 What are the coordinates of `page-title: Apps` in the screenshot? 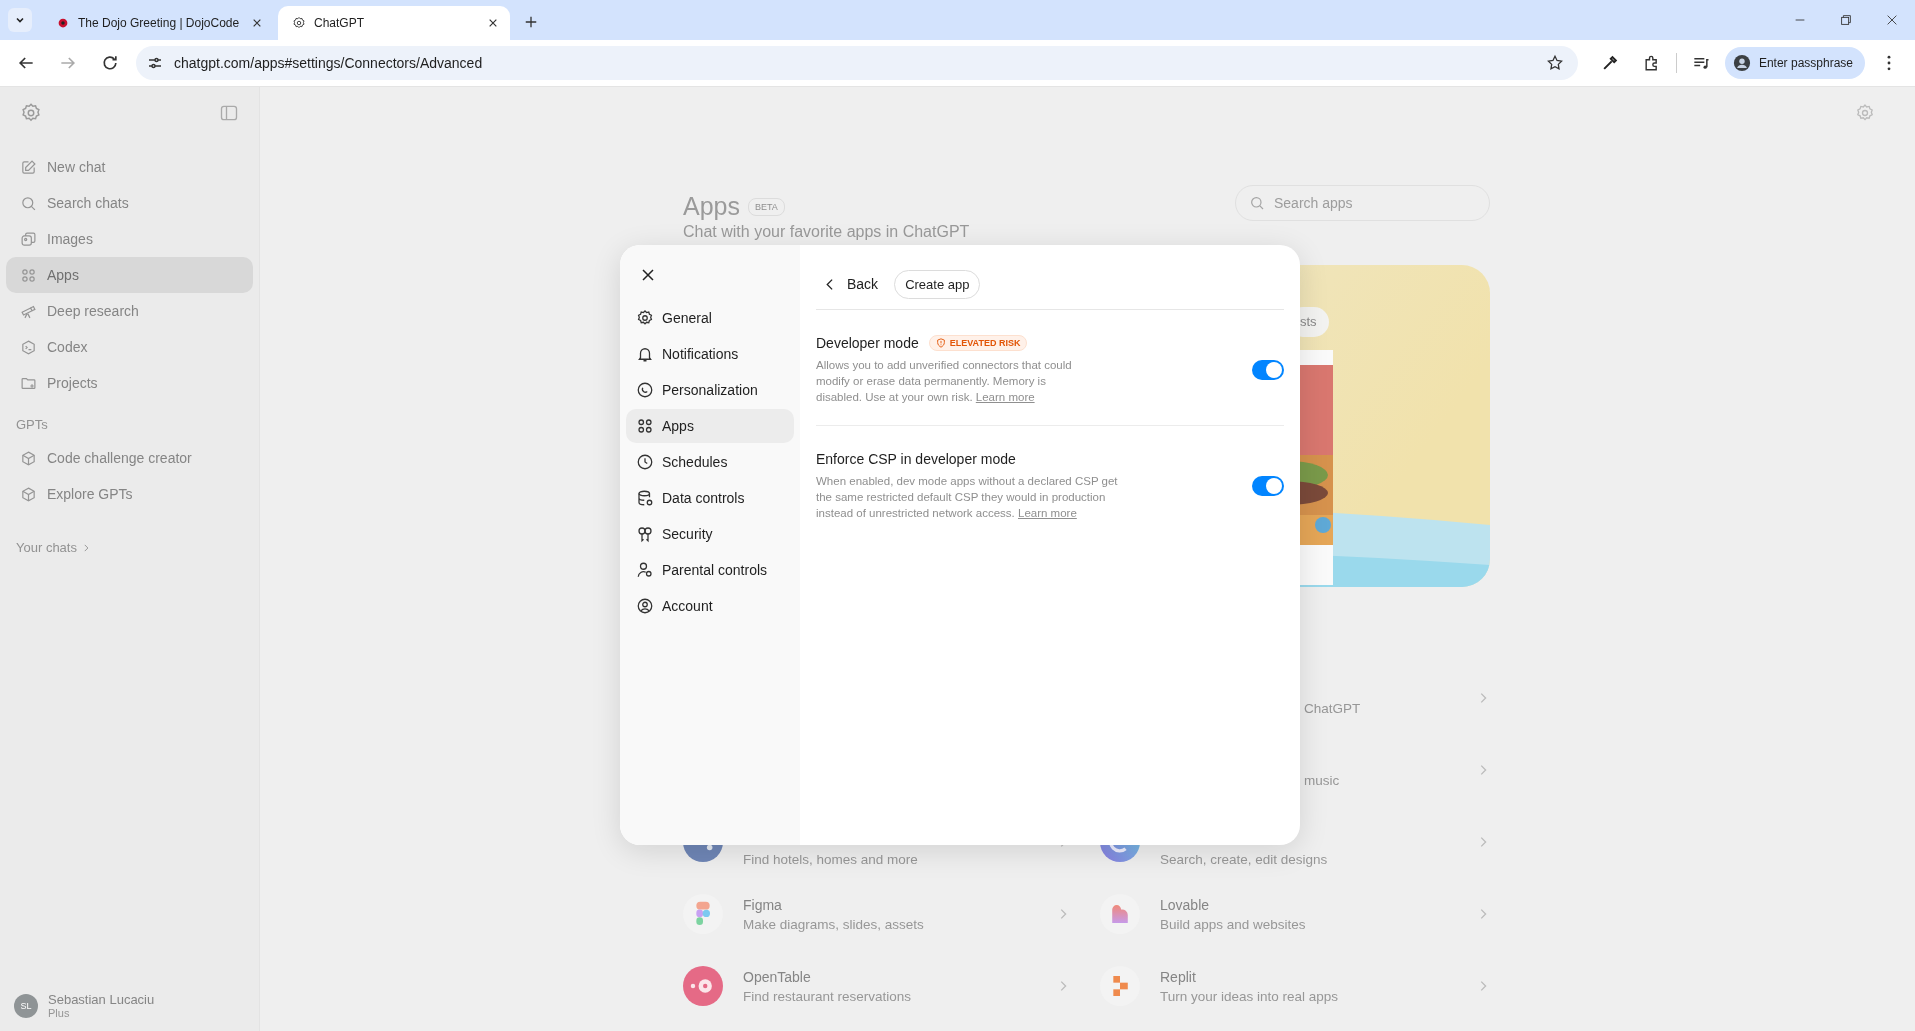 It's located at (711, 206).